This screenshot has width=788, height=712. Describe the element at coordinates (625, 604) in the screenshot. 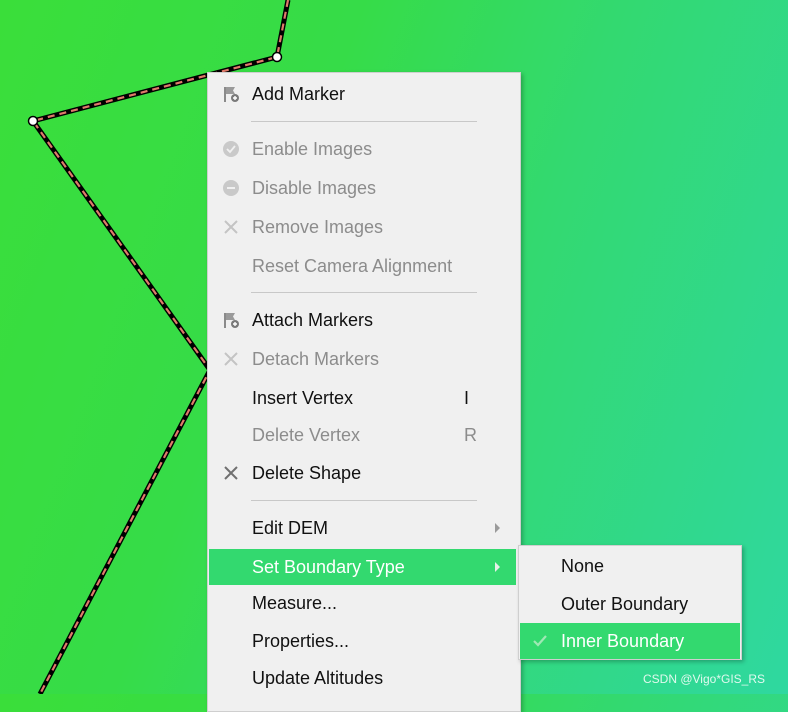

I see `submenu-item-label: Outer Boundary` at that location.